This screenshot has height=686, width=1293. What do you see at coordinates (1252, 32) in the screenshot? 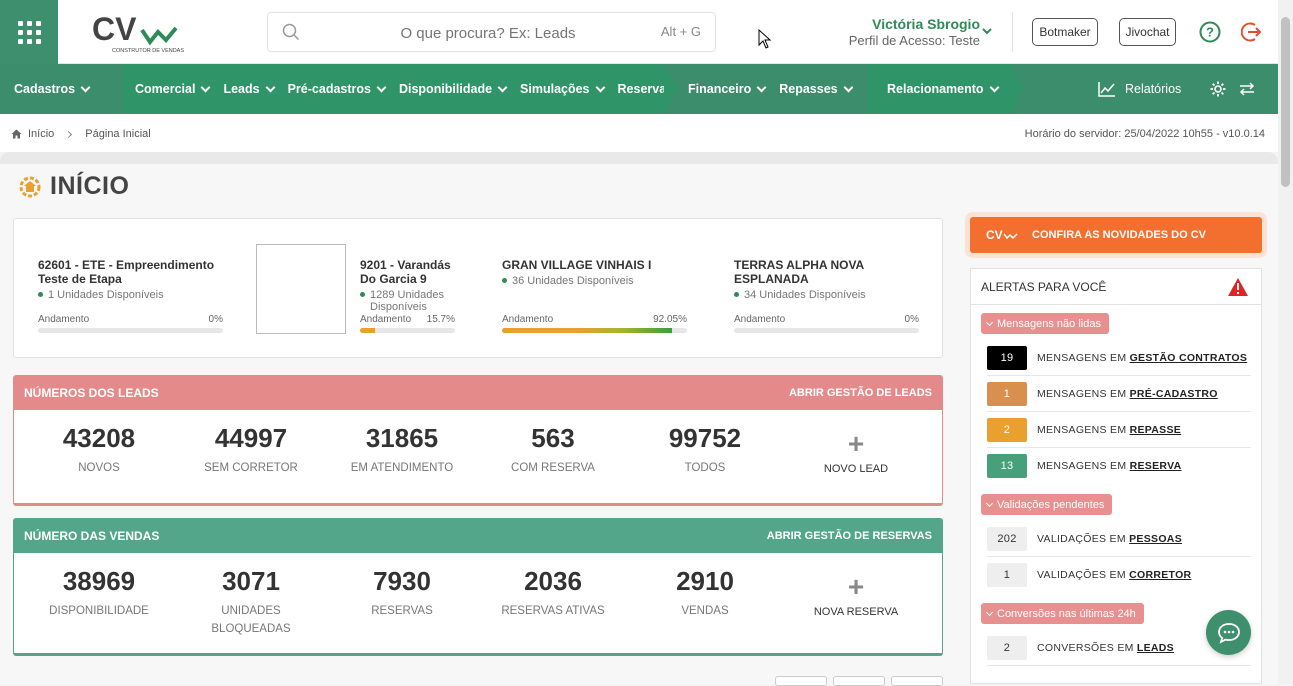
I see `logout-icon` at bounding box center [1252, 32].